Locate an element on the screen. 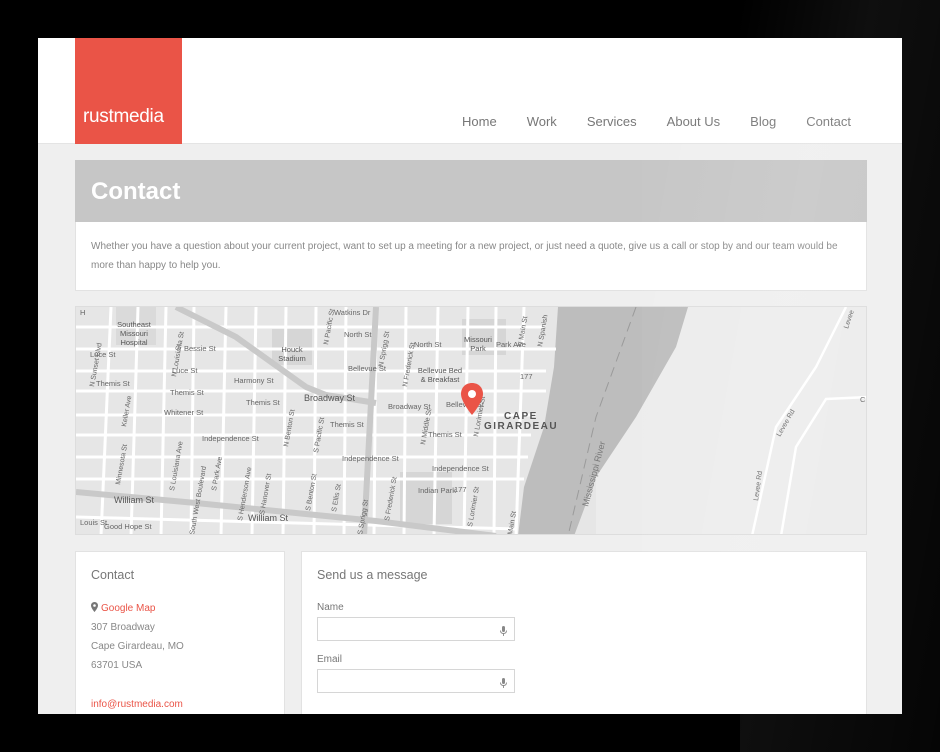 This screenshot has height=752, width=940. nav-about-us: About Us is located at coordinates (693, 121).